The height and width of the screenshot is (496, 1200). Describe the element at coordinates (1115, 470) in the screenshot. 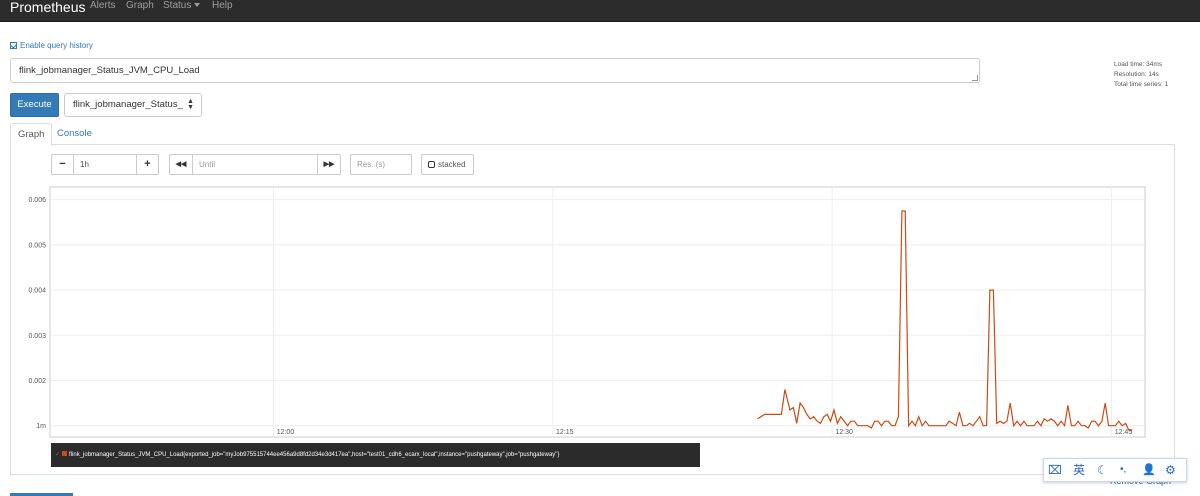

I see `ime-toolbar: ⌧ 英 ☾ •, 👤 ⚙` at that location.